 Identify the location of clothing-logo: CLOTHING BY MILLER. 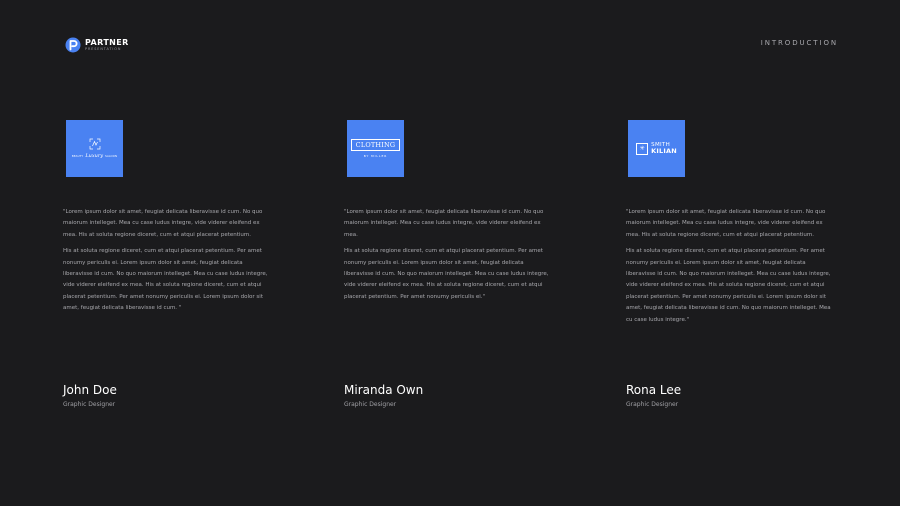
(375, 148).